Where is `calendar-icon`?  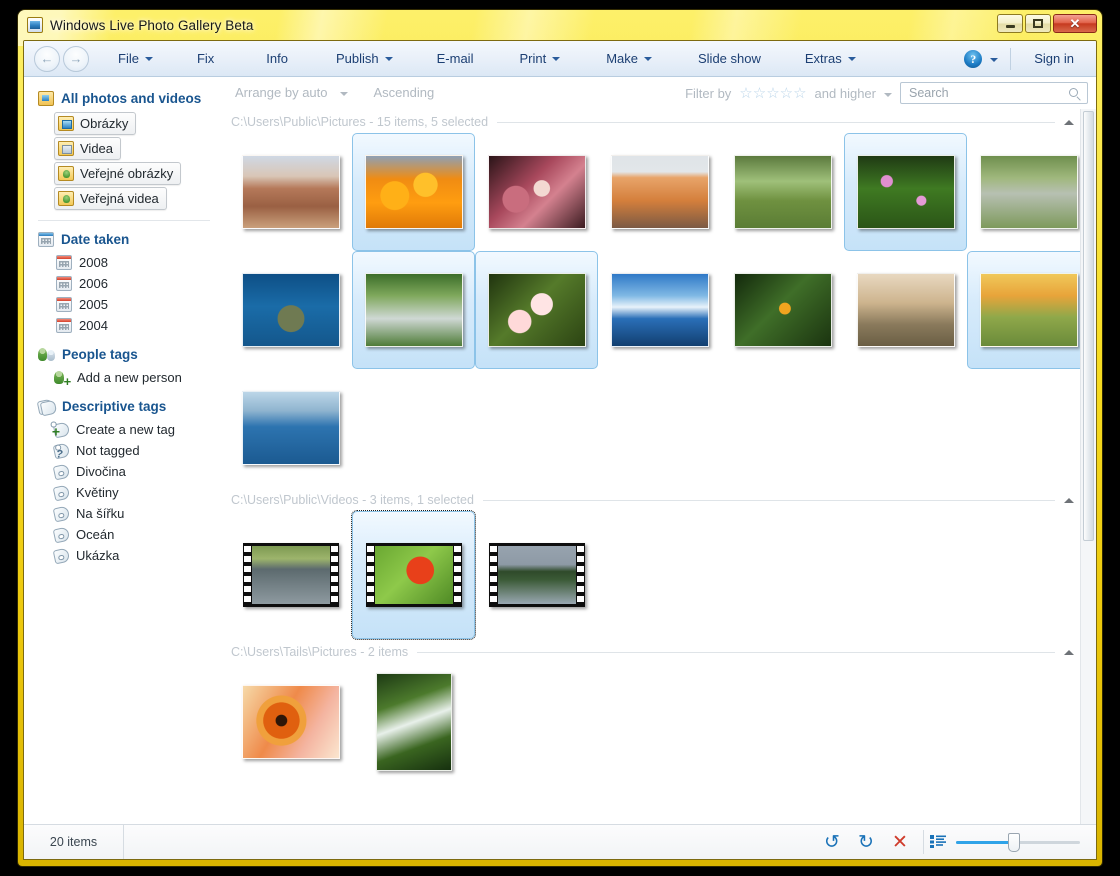 calendar-icon is located at coordinates (64, 262).